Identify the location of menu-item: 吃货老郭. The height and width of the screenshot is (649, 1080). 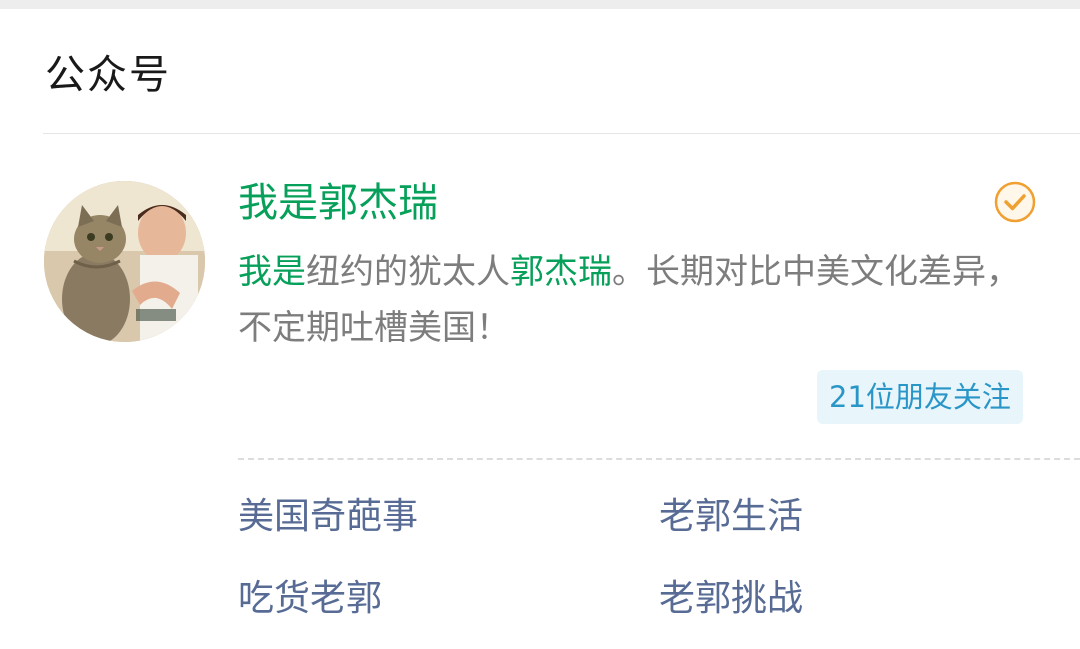
(310, 599).